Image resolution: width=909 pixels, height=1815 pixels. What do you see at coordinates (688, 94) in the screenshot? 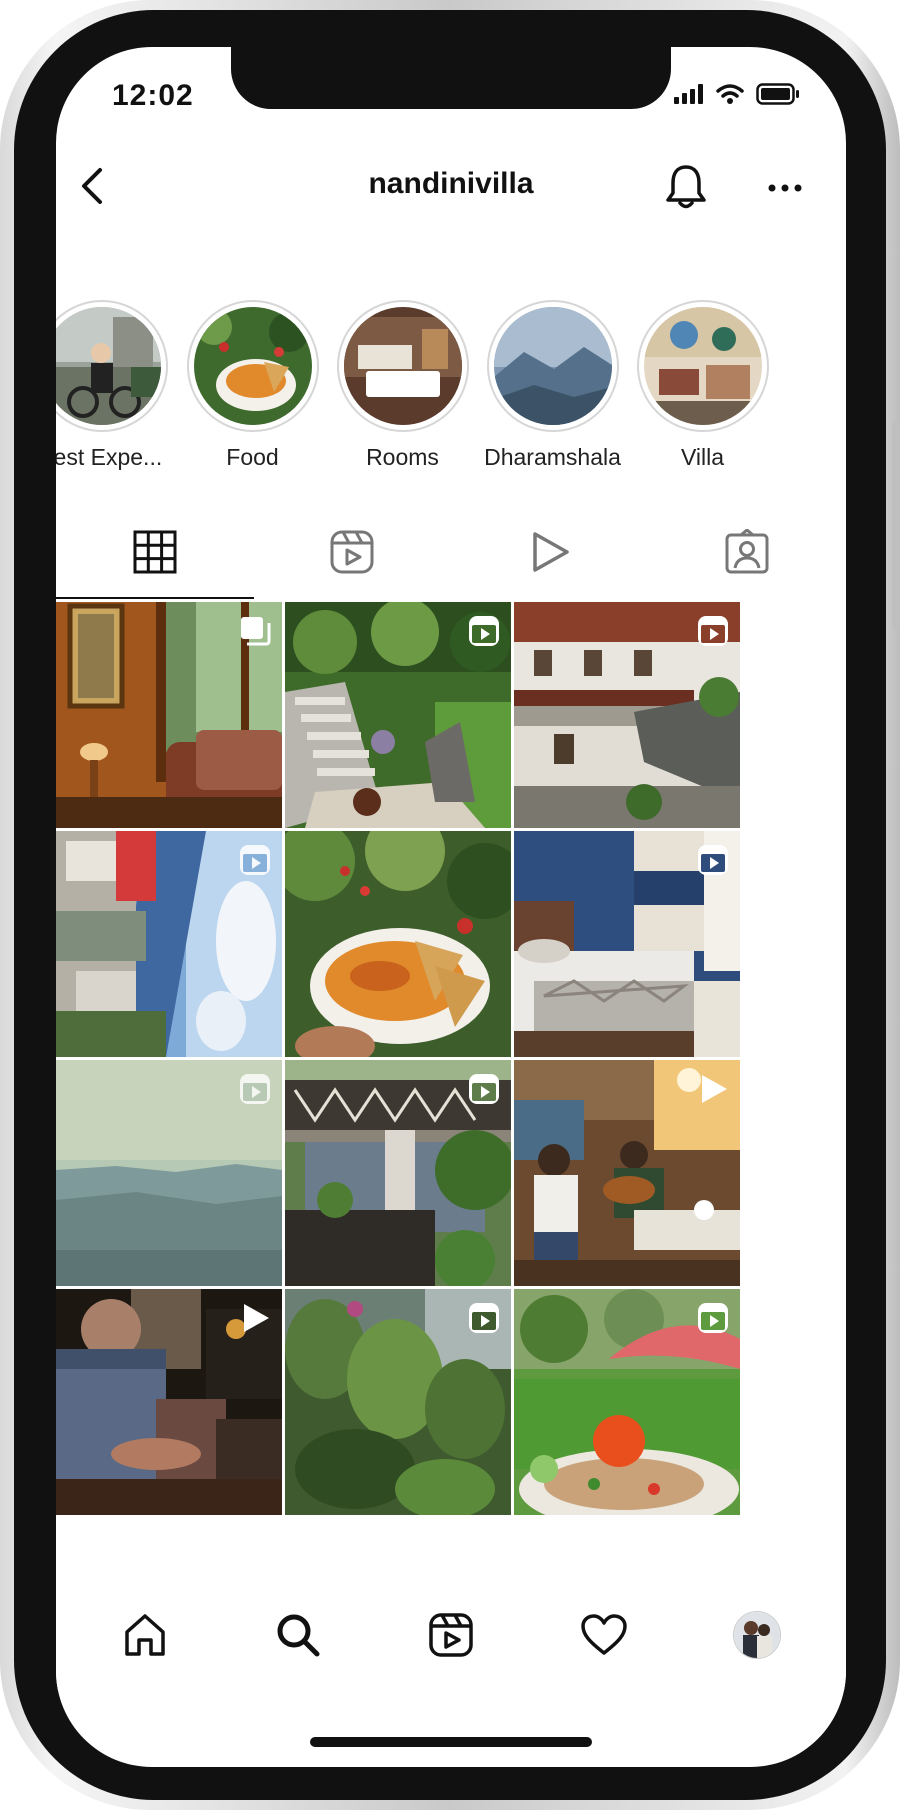
I see `signal-icon` at bounding box center [688, 94].